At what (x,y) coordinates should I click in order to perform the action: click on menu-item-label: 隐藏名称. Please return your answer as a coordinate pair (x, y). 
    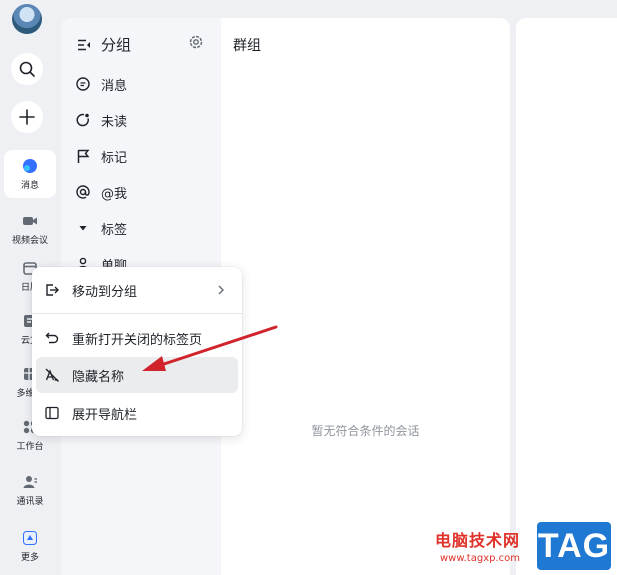
    Looking at the image, I should click on (98, 377).